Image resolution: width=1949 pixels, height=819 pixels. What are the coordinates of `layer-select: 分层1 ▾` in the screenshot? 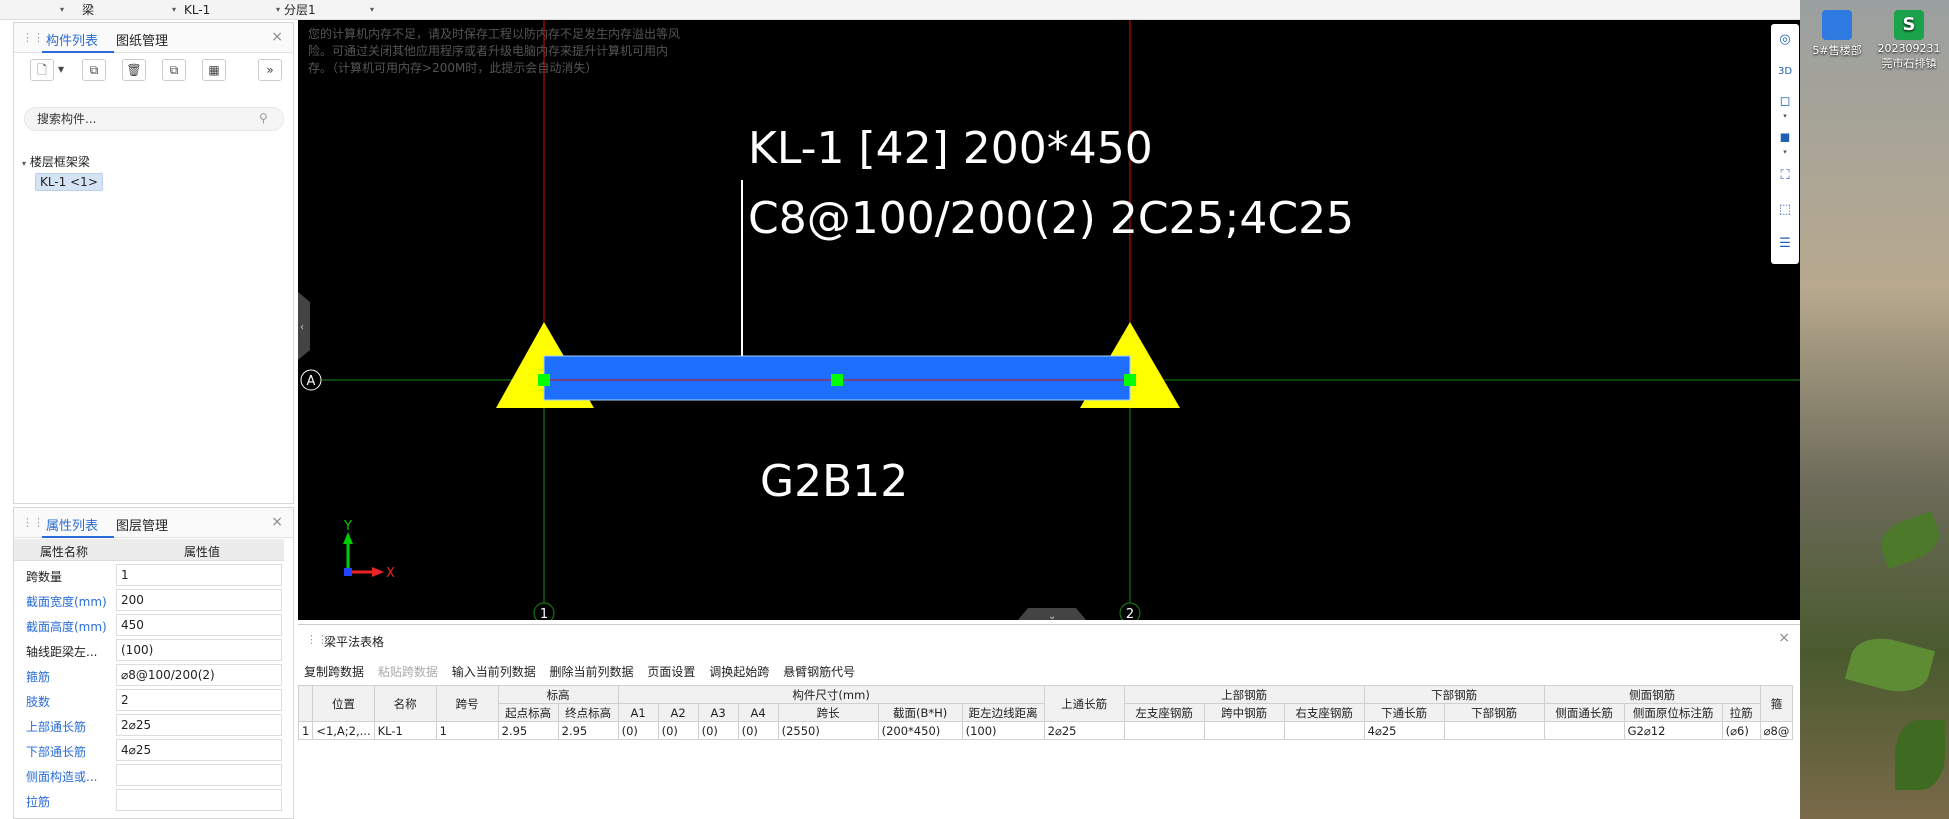 It's located at (330, 10).